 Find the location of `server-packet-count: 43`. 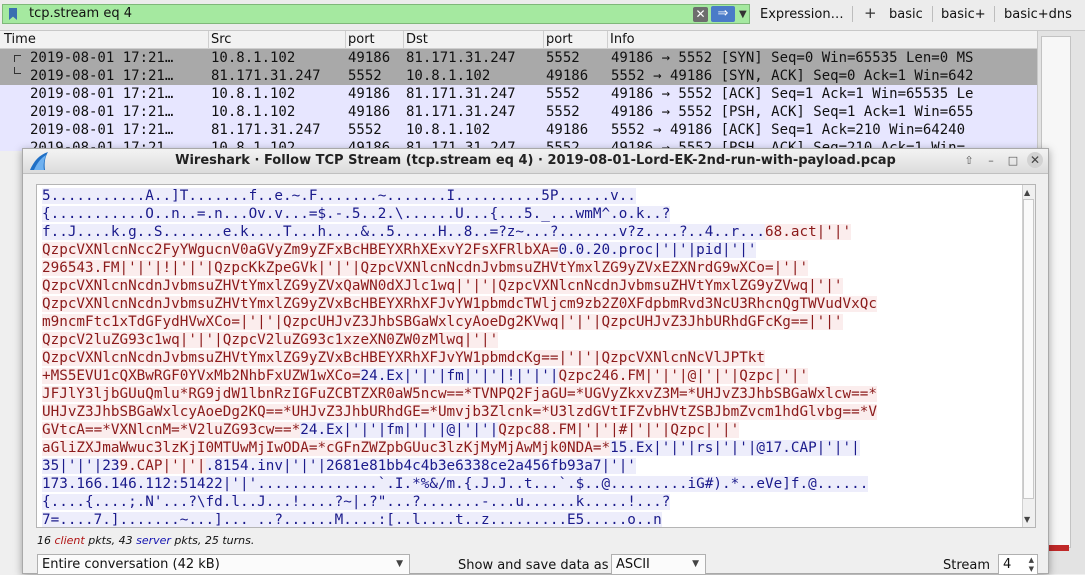

server-packet-count: 43 is located at coordinates (125, 540).